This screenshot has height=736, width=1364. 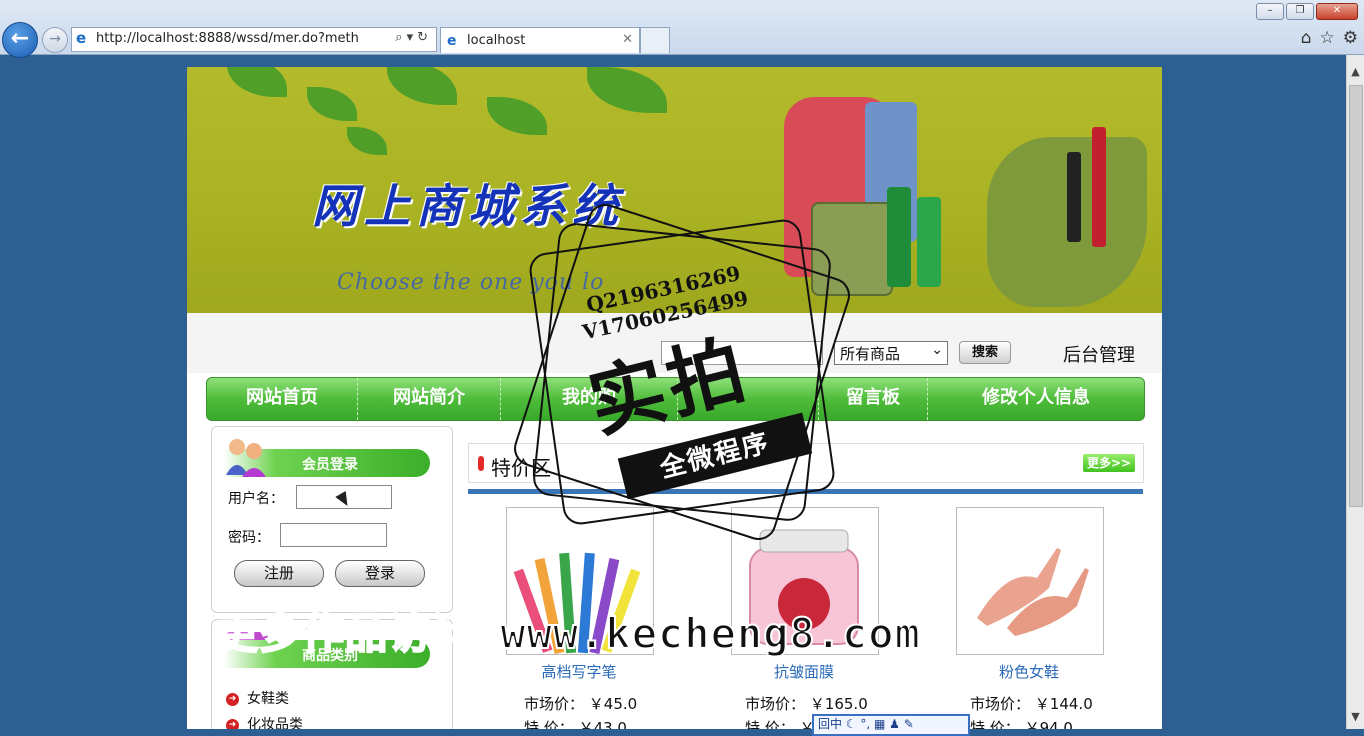 I want to click on arrow-left-icon: ←, so click(x=20, y=38).